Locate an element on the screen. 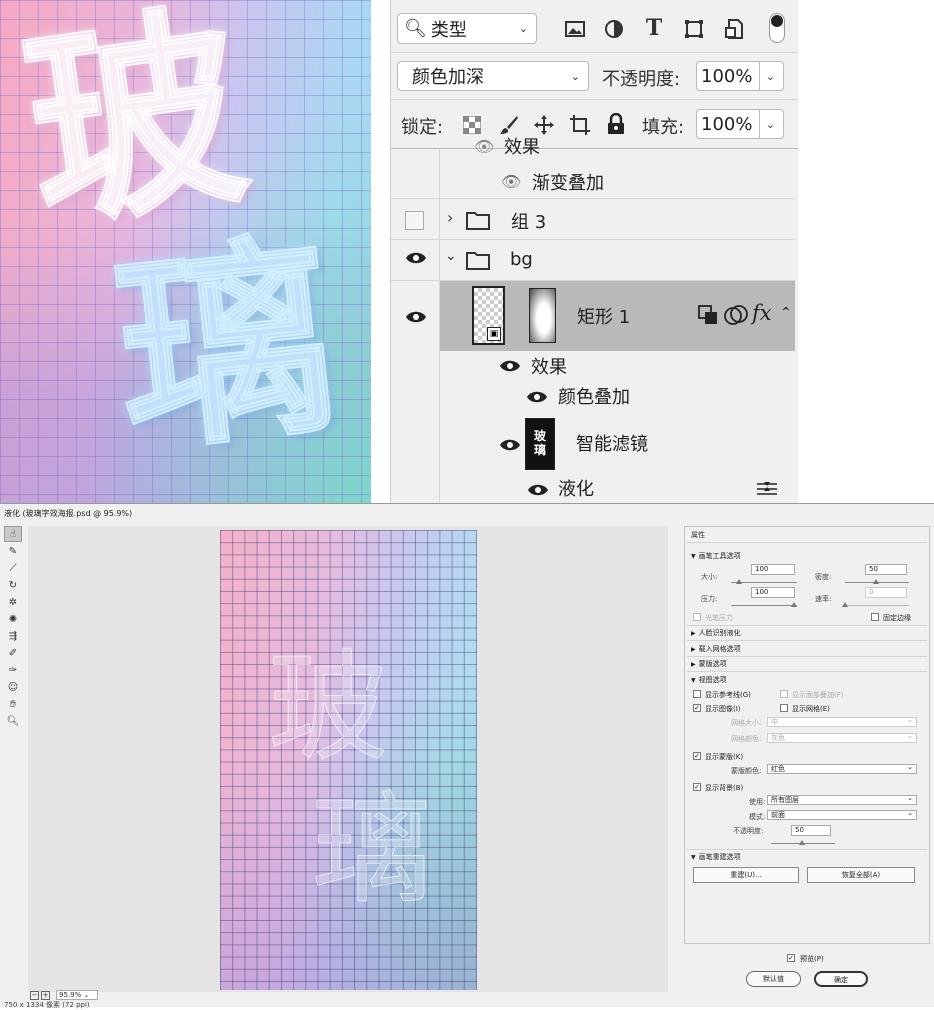 This screenshot has width=934, height=1010. lock-all-icon is located at coordinates (616, 124).